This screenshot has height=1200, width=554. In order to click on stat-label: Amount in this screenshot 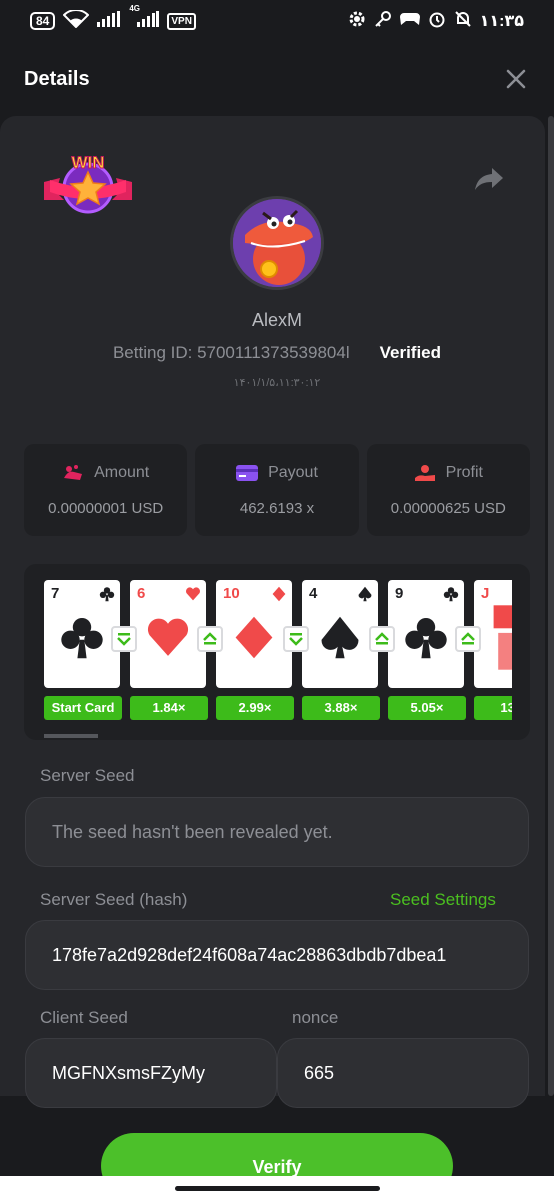, I will do `click(122, 472)`.